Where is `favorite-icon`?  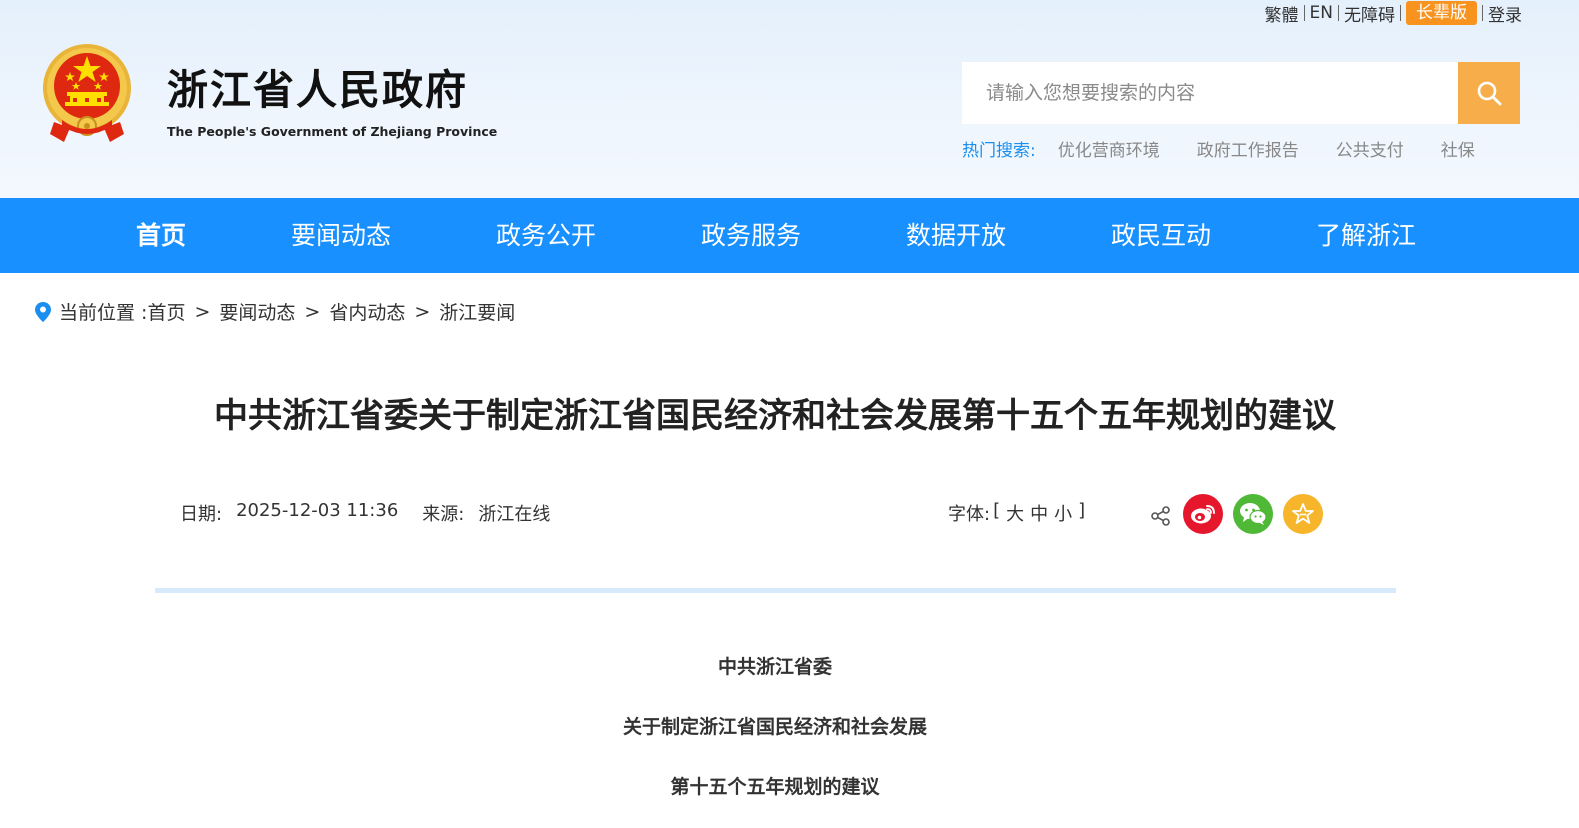
favorite-icon is located at coordinates (1303, 513).